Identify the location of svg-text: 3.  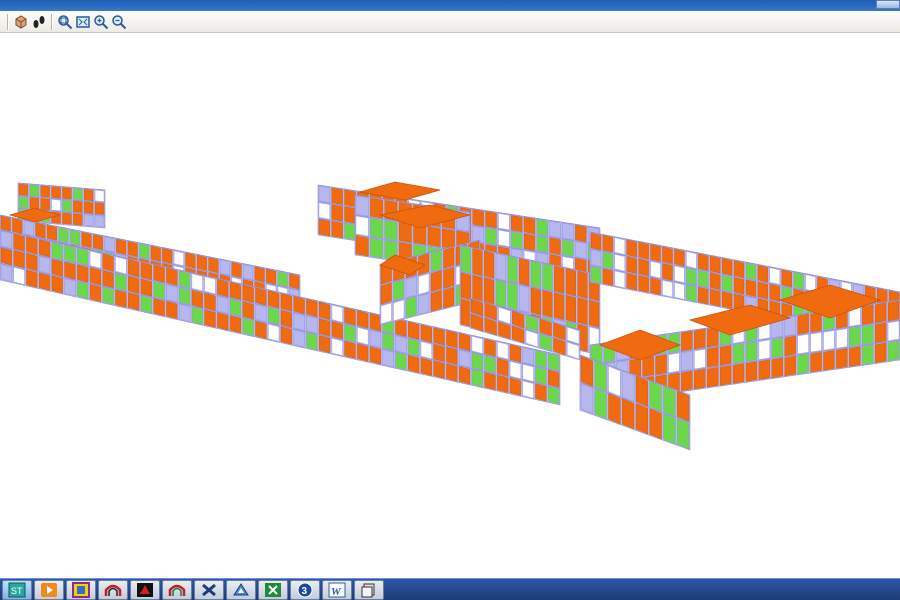
(305, 591).